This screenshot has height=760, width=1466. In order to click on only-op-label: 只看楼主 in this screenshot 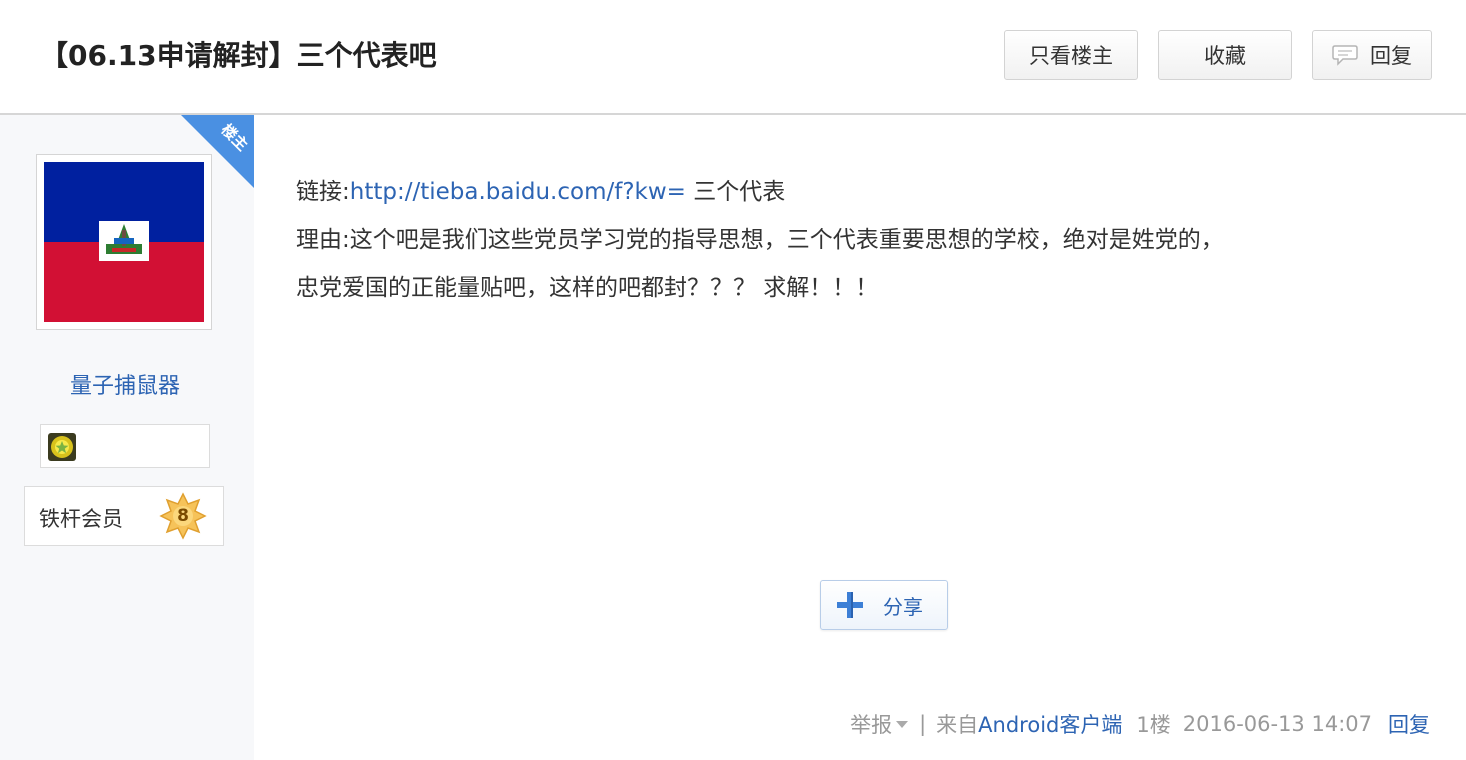, I will do `click(1071, 56)`.